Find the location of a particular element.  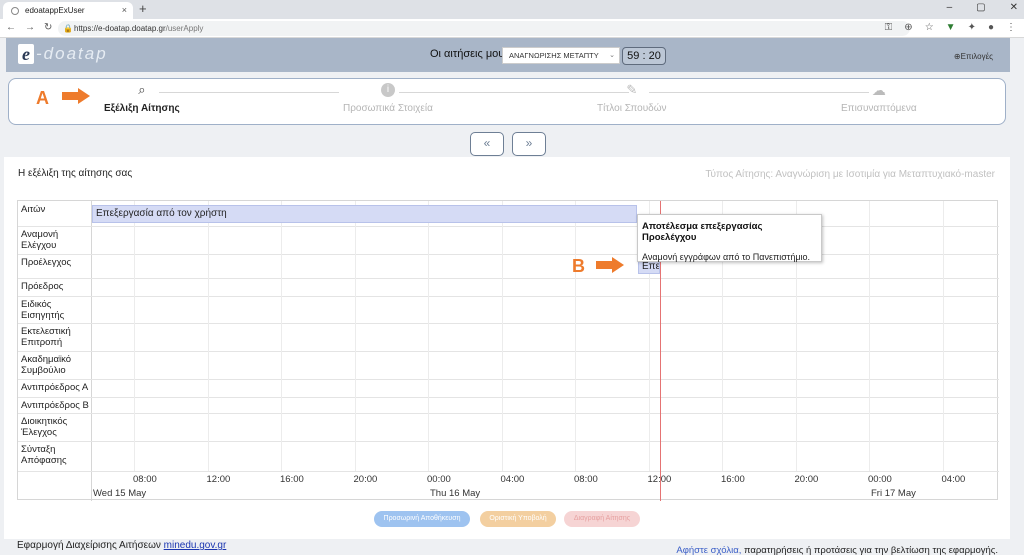

reload-button: ↻ is located at coordinates (48, 27).